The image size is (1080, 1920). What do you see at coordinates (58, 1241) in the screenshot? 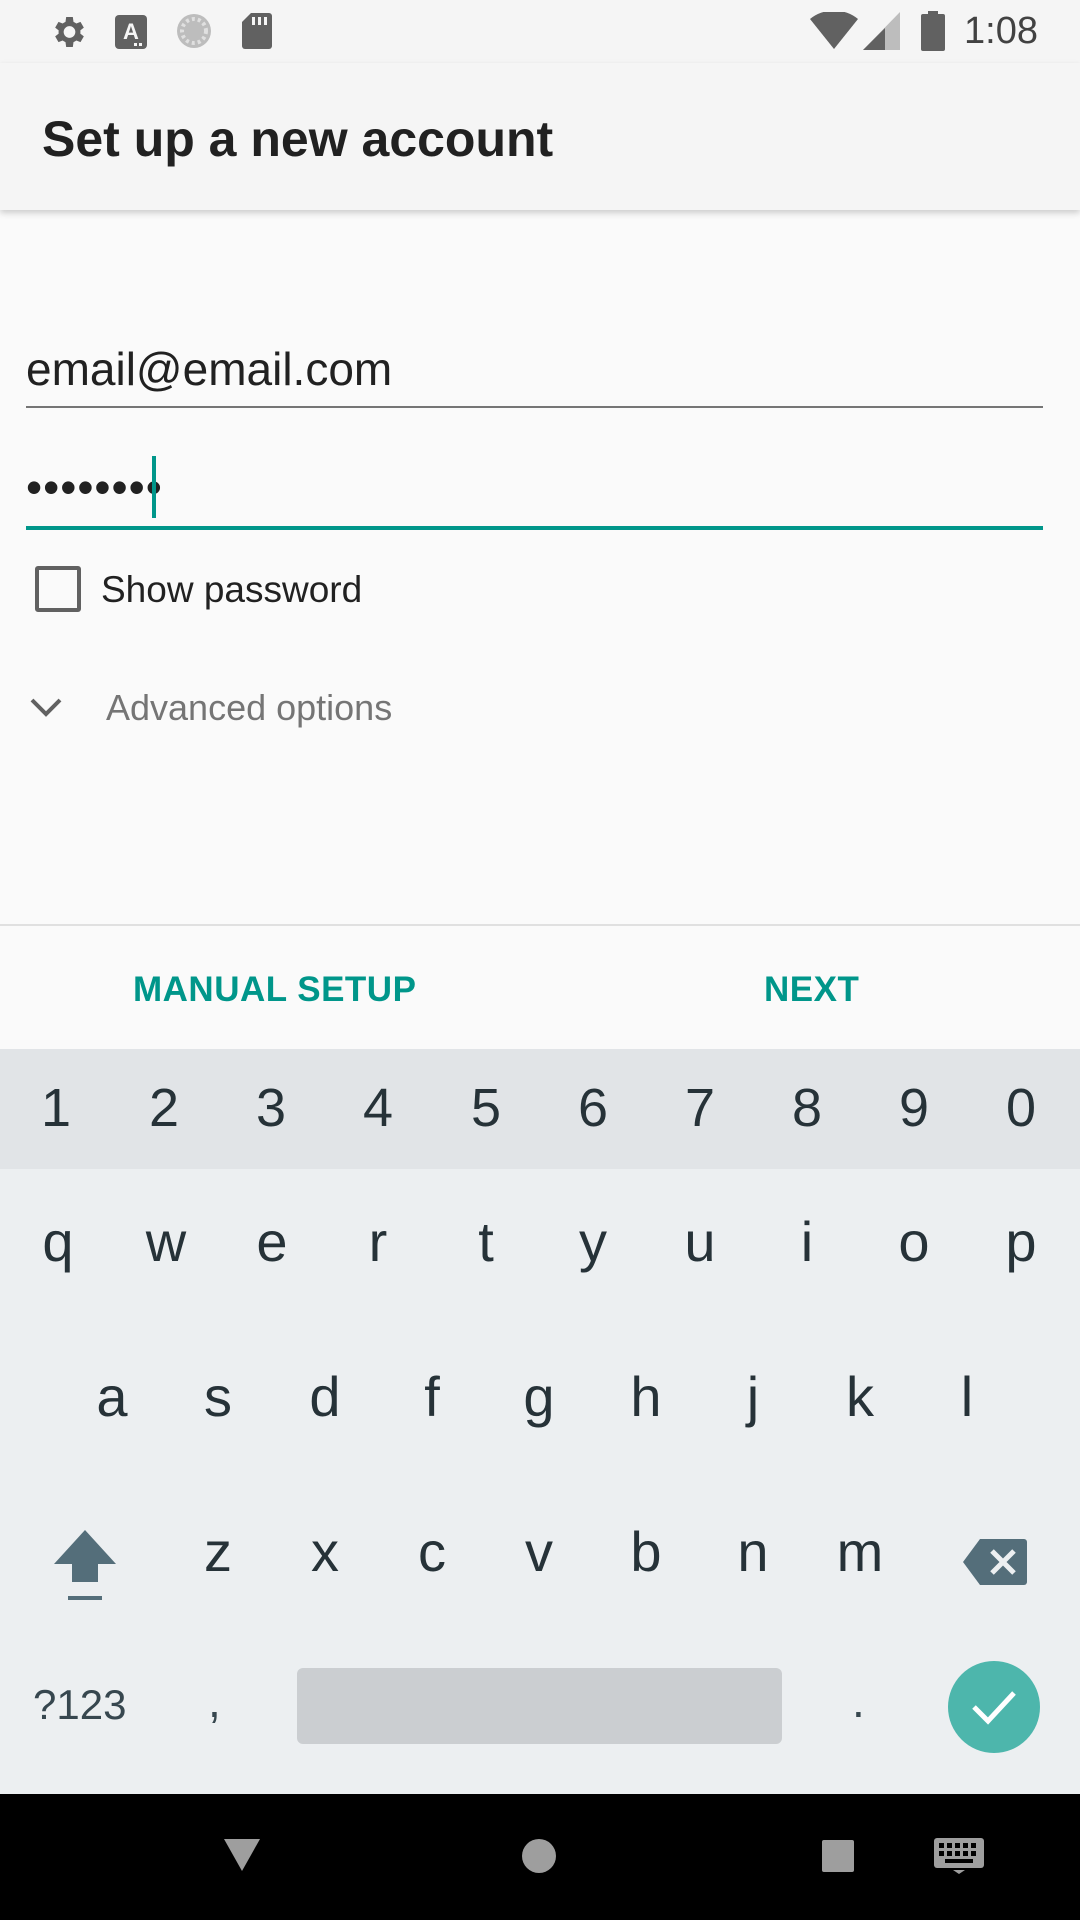
I see `key-q: q` at bounding box center [58, 1241].